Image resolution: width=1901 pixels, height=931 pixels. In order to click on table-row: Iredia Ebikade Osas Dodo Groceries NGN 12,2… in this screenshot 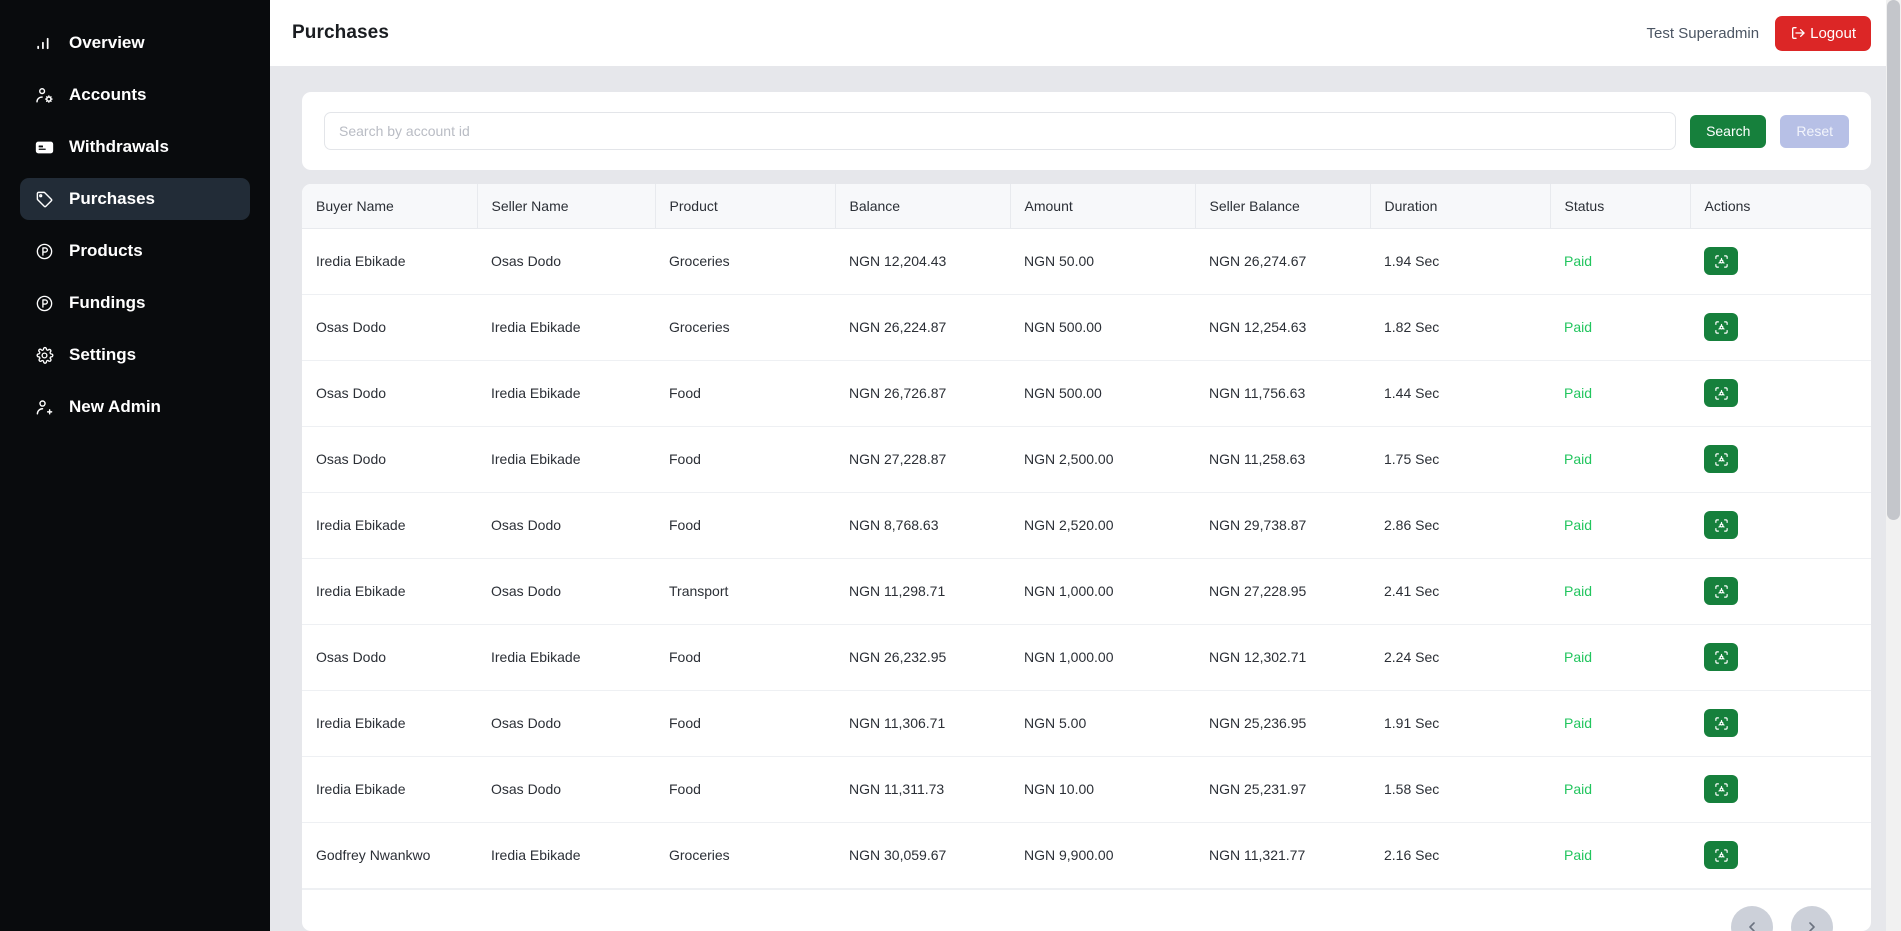, I will do `click(1086, 261)`.